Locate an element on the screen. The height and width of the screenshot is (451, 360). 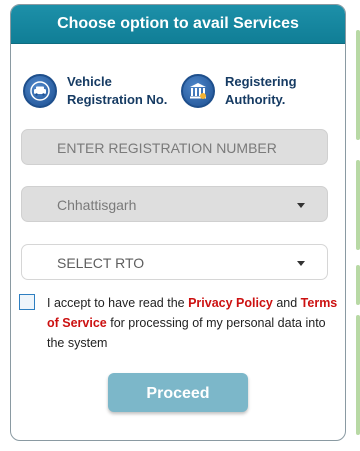
consent-text-part2: and is located at coordinates (286, 303).